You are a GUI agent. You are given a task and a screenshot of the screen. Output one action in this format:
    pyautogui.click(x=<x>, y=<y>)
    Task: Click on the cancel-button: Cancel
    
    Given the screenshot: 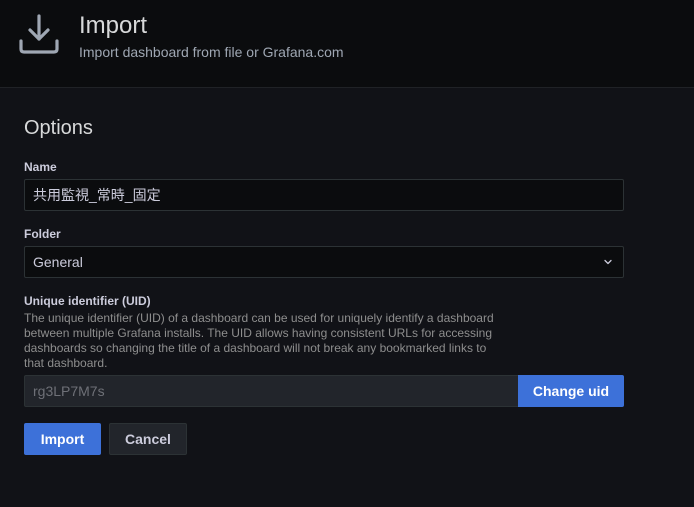 What is the action you would take?
    pyautogui.click(x=148, y=439)
    